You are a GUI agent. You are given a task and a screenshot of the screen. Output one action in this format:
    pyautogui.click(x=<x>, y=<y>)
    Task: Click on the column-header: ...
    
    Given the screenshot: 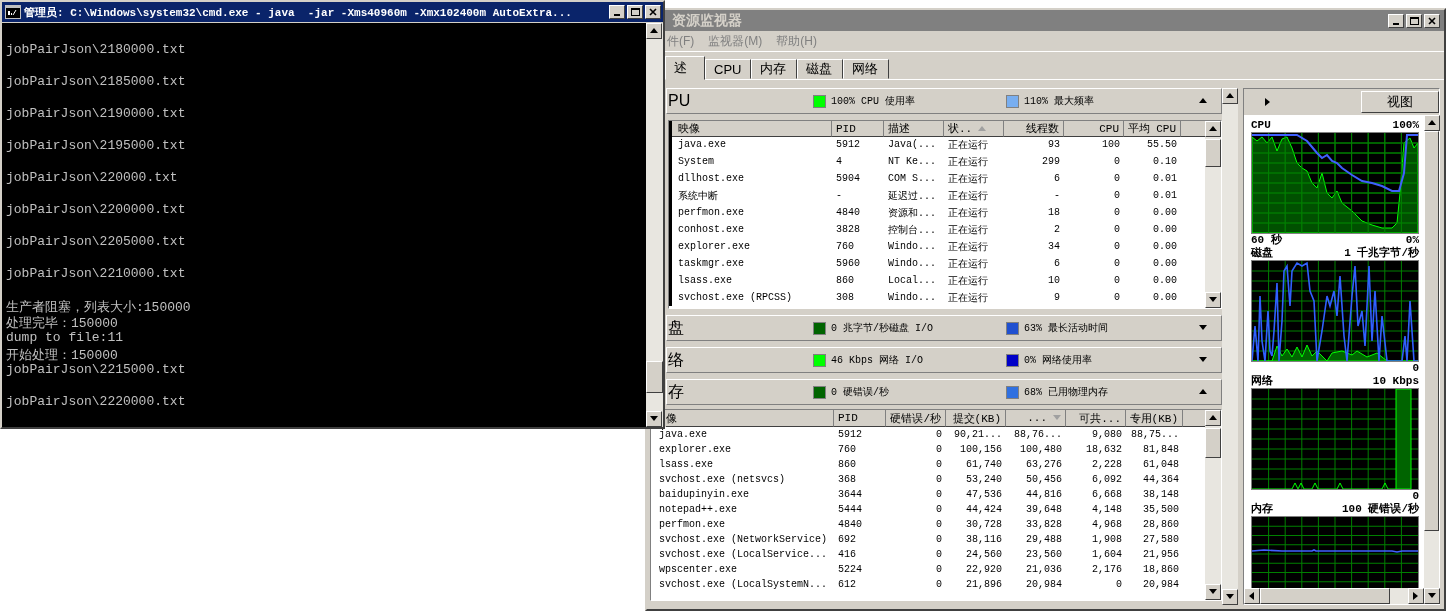 What is the action you would take?
    pyautogui.click(x=1036, y=418)
    